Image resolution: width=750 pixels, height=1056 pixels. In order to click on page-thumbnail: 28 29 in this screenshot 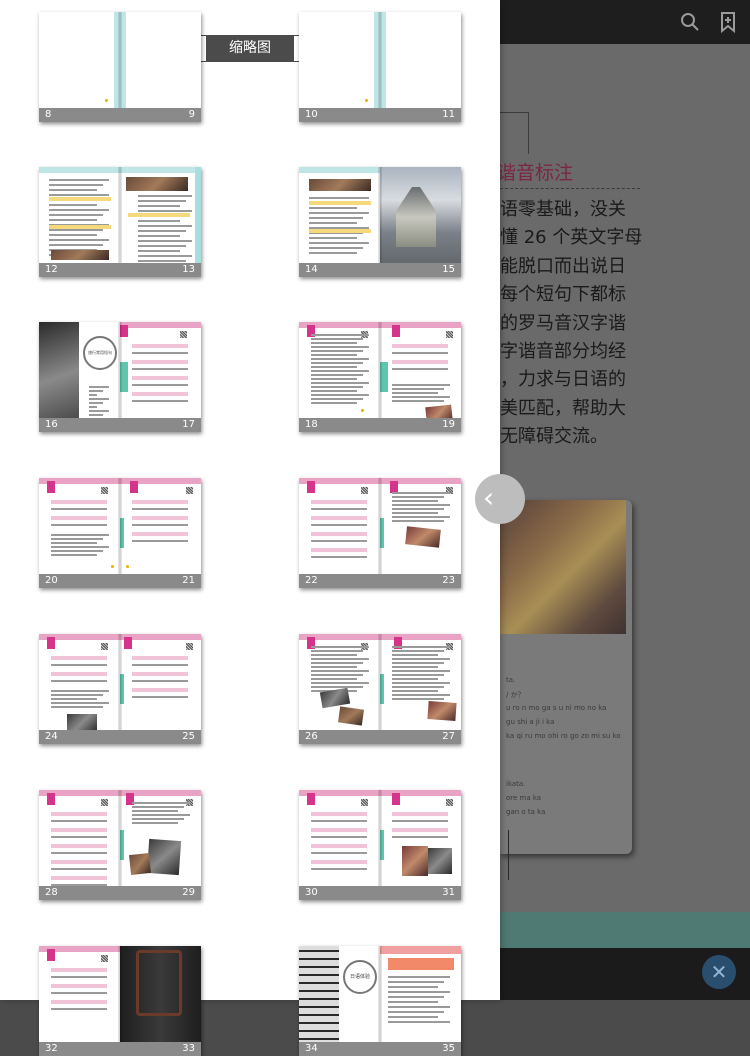, I will do `click(120, 845)`.